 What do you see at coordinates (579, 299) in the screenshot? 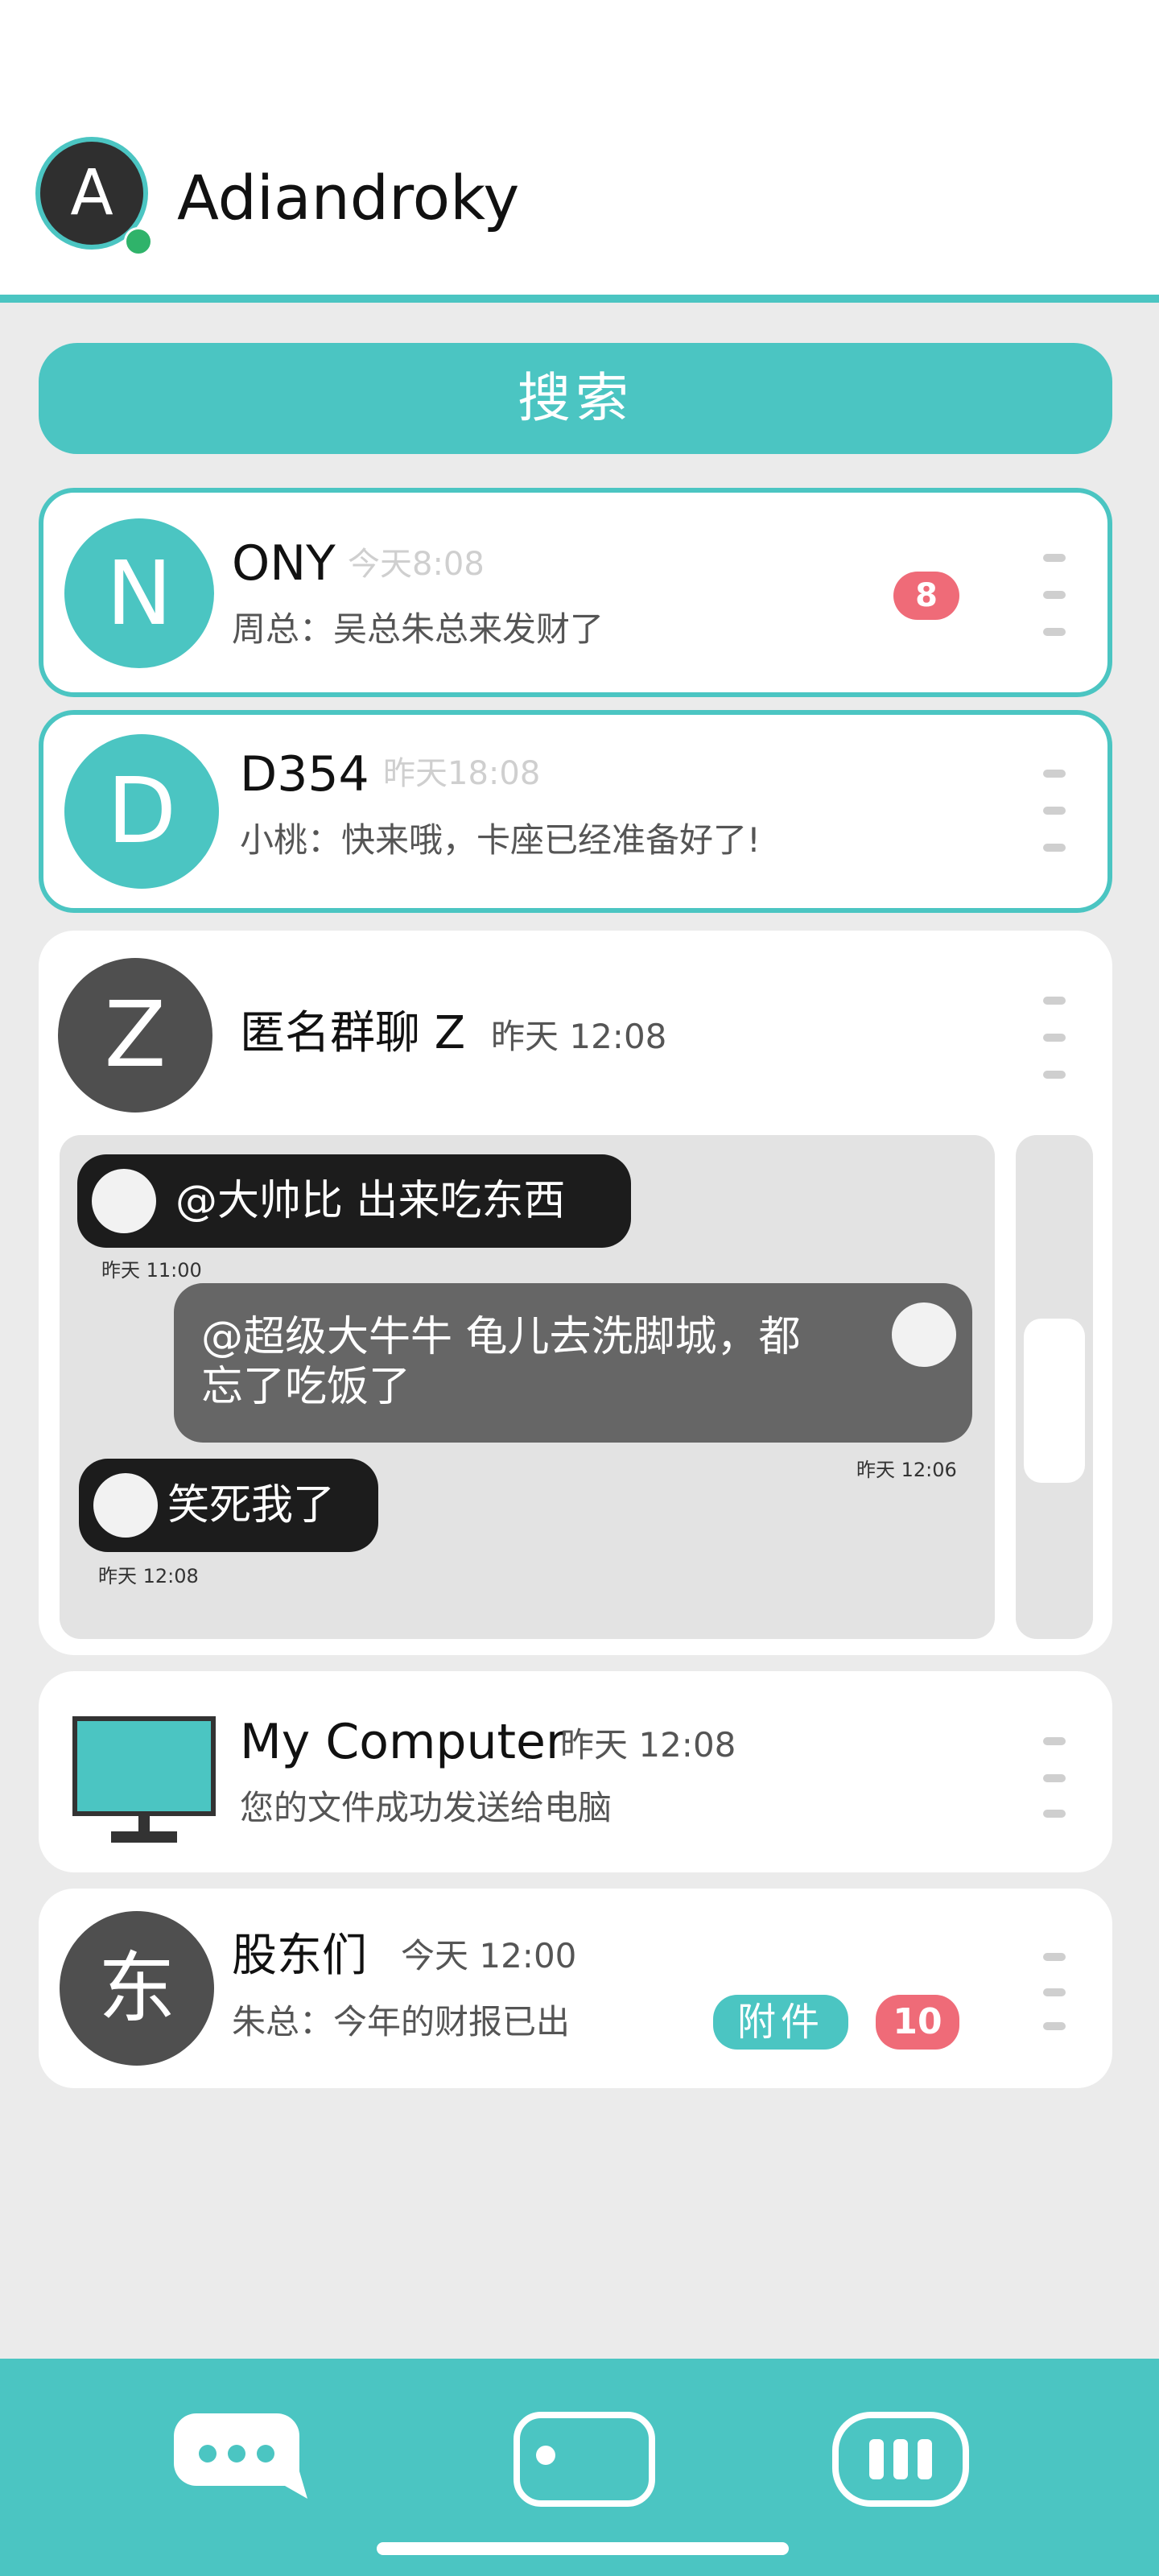
I see `header-divider` at bounding box center [579, 299].